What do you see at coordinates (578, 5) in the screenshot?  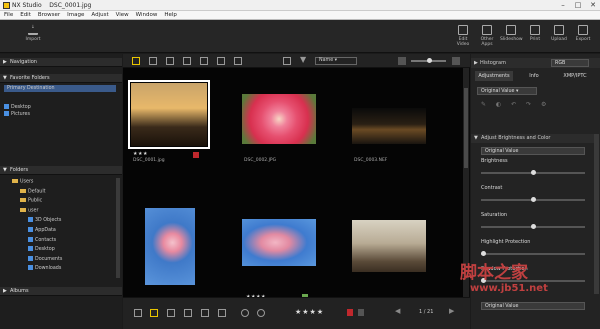 I see `maximize-button: □` at bounding box center [578, 5].